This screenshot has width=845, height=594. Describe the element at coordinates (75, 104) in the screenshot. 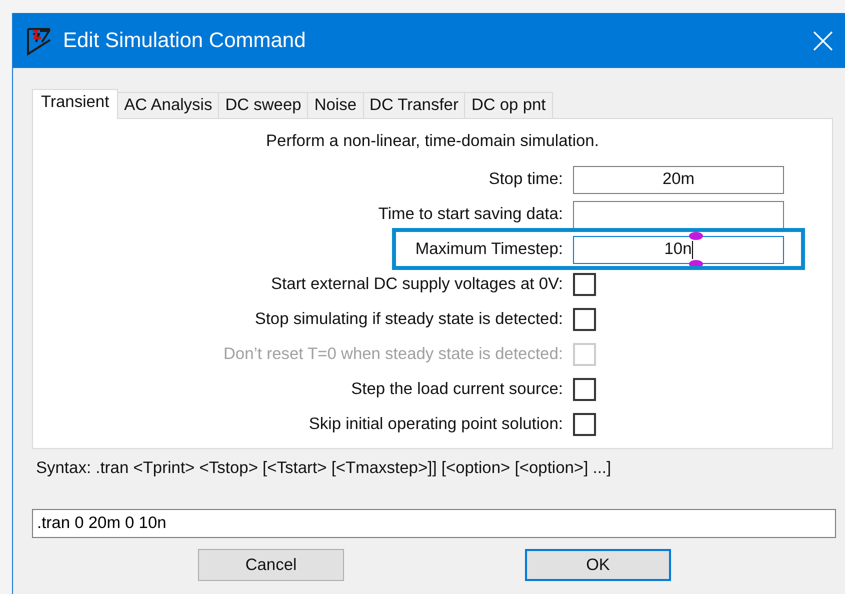

I see `tab: Transient` at that location.